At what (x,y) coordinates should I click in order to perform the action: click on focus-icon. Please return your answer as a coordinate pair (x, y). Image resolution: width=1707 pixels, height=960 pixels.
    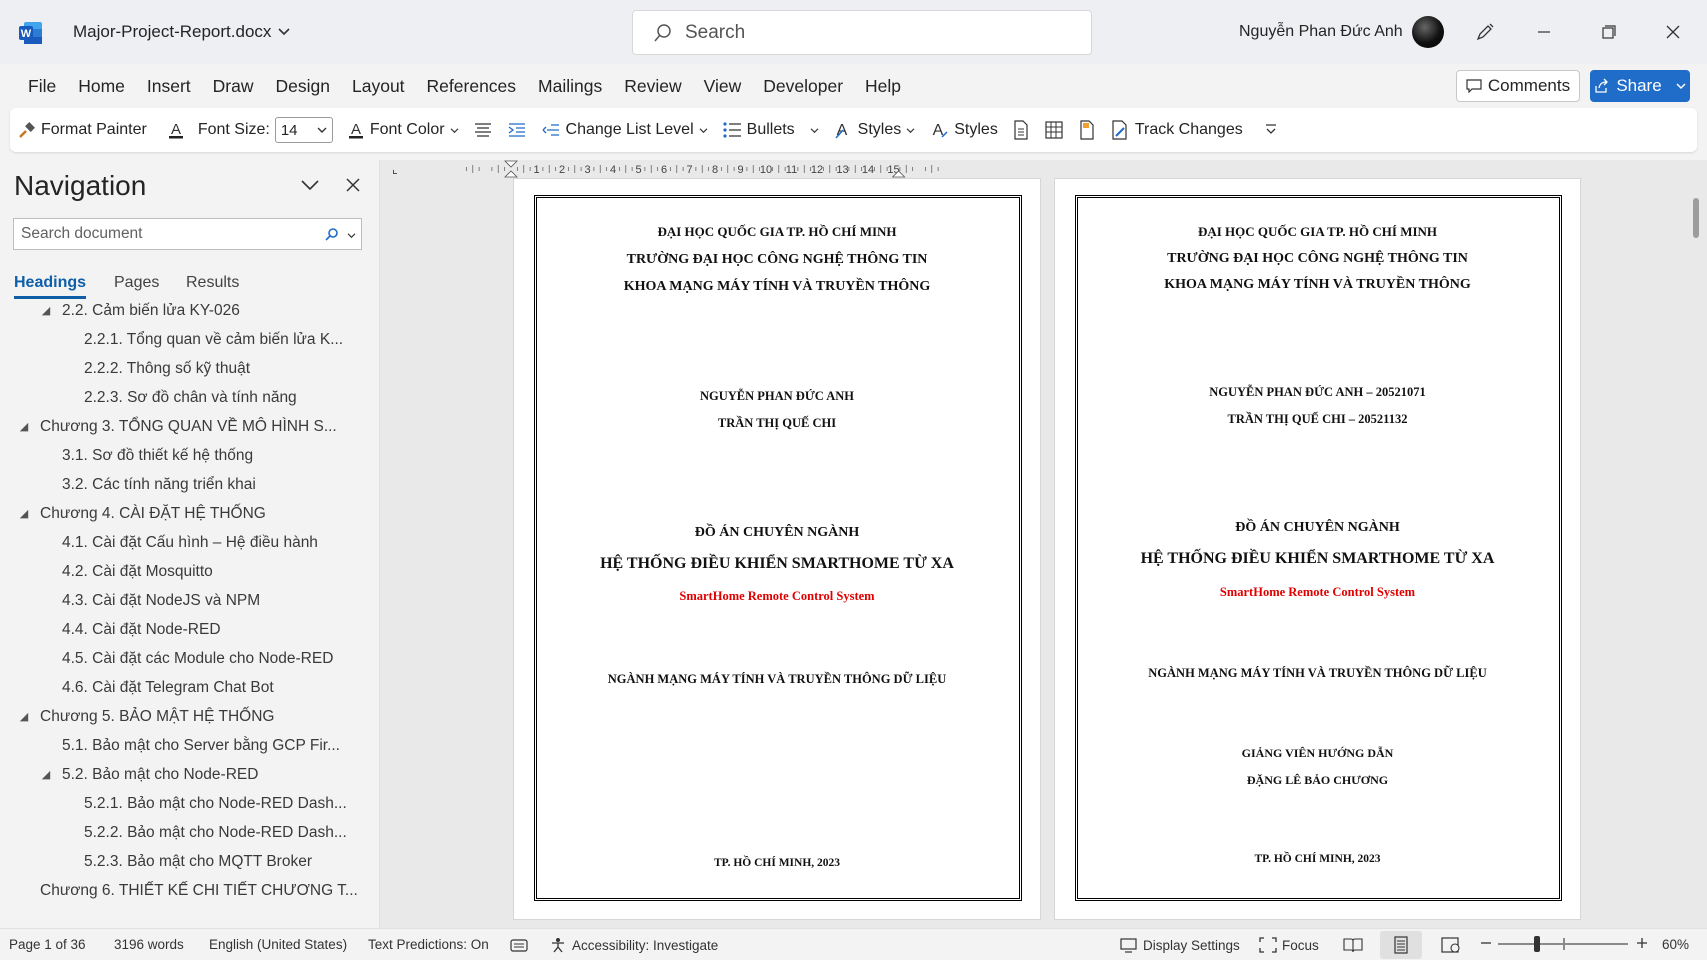
    Looking at the image, I should click on (1268, 945).